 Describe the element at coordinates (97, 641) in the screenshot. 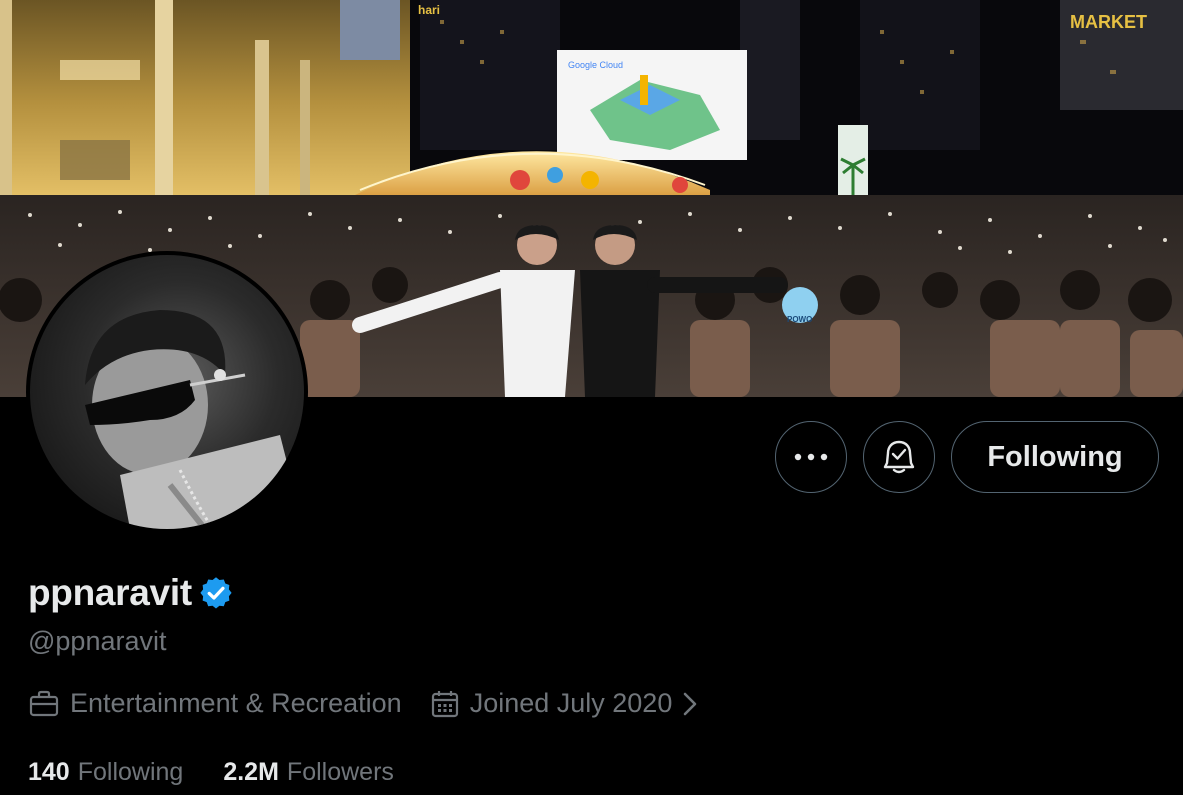

I see `user-handle: @ppnaravit` at that location.